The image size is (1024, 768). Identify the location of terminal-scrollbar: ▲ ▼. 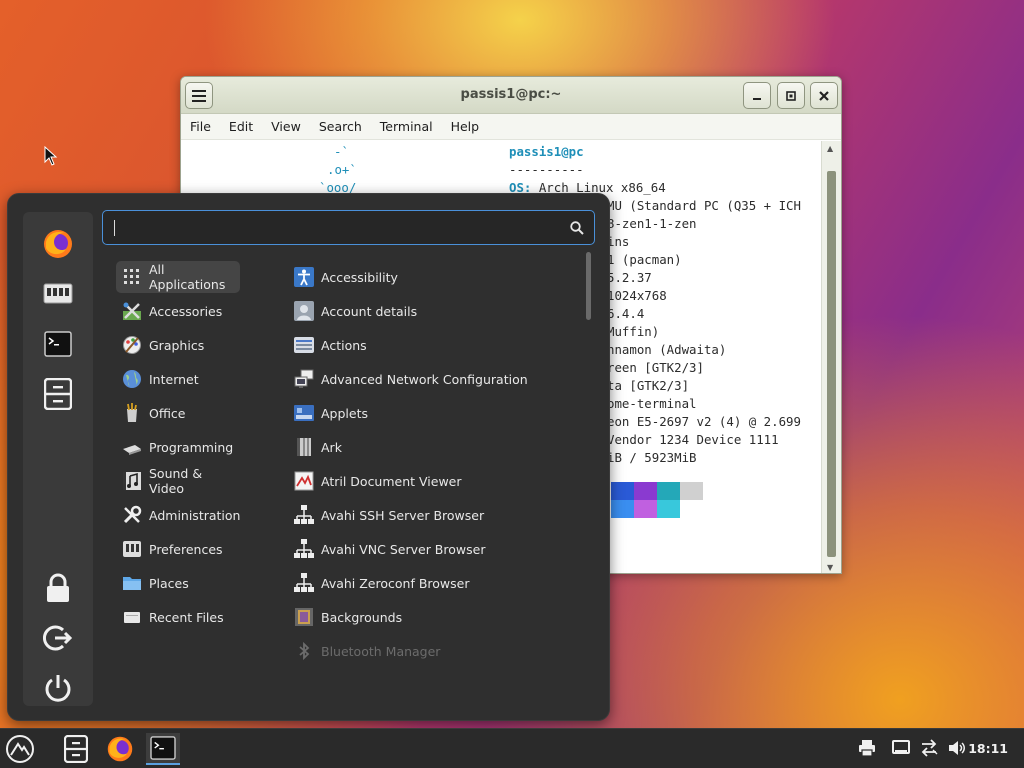
(831, 357).